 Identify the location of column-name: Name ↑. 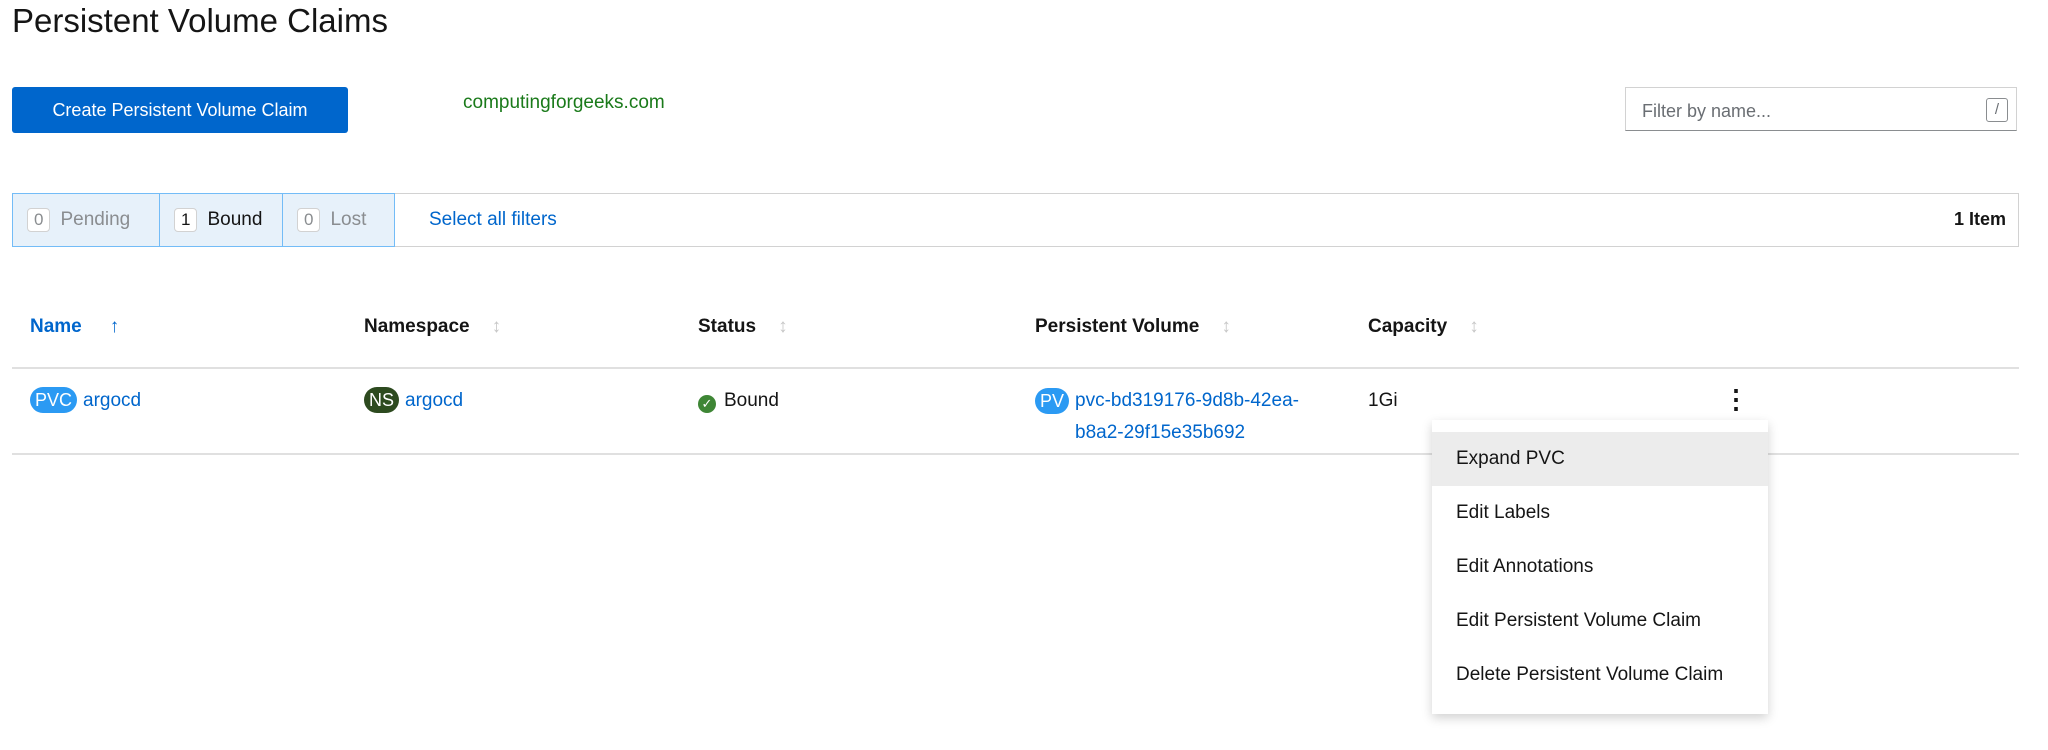
(74, 327).